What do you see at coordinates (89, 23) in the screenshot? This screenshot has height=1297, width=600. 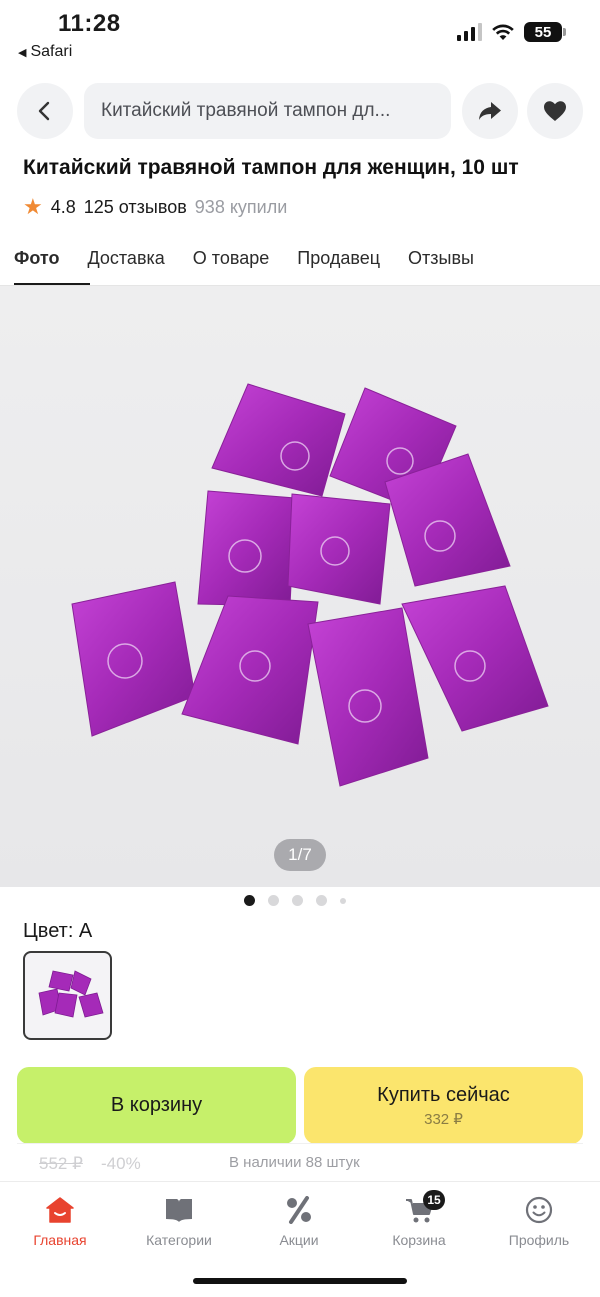 I see `status-time: 11:28` at bounding box center [89, 23].